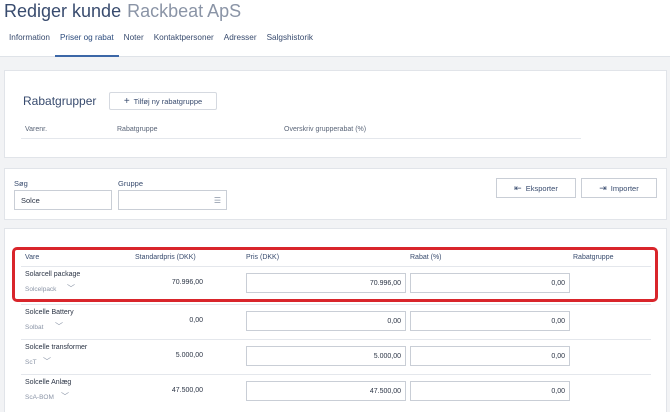  I want to click on table-row: Solarcell package Solcelpack ﹀ 70.996,00, so click(336, 283).